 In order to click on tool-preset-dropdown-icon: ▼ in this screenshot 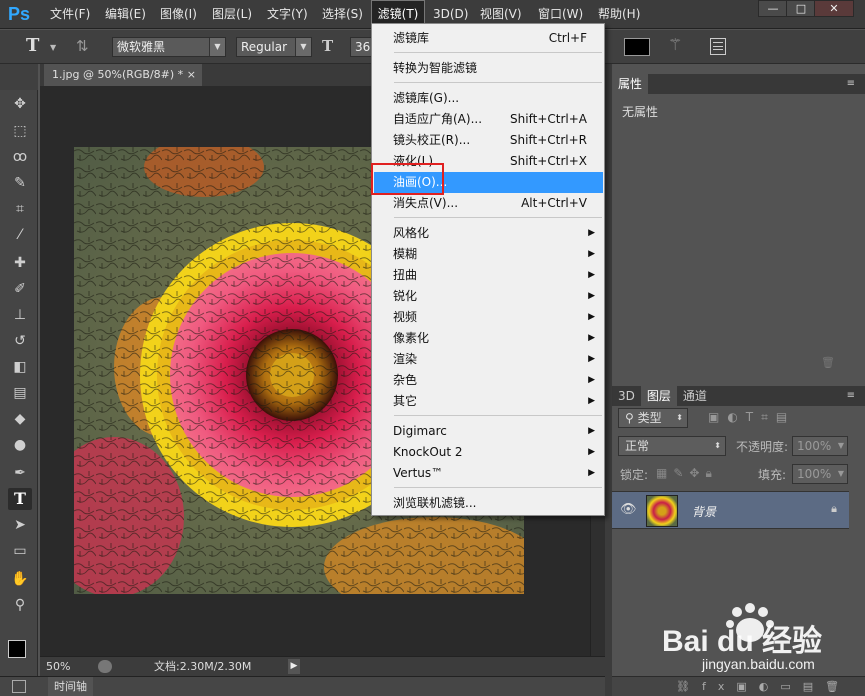, I will do `click(53, 47)`.